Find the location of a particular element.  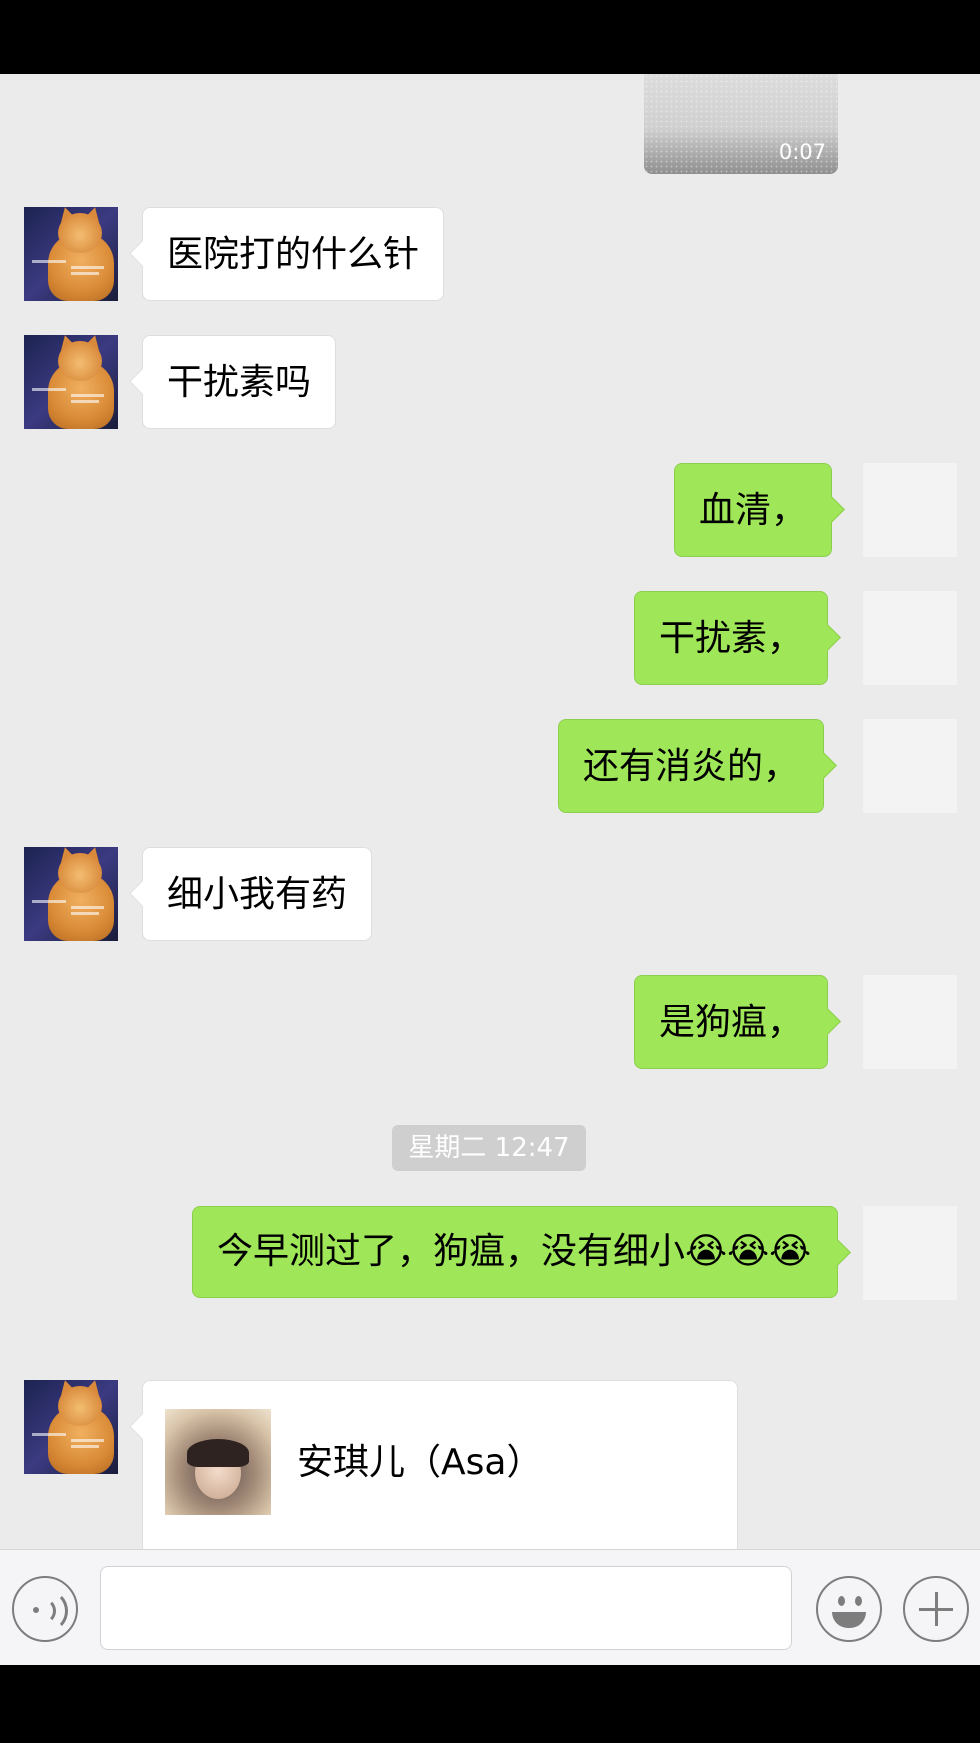

message-input is located at coordinates (446, 1608).